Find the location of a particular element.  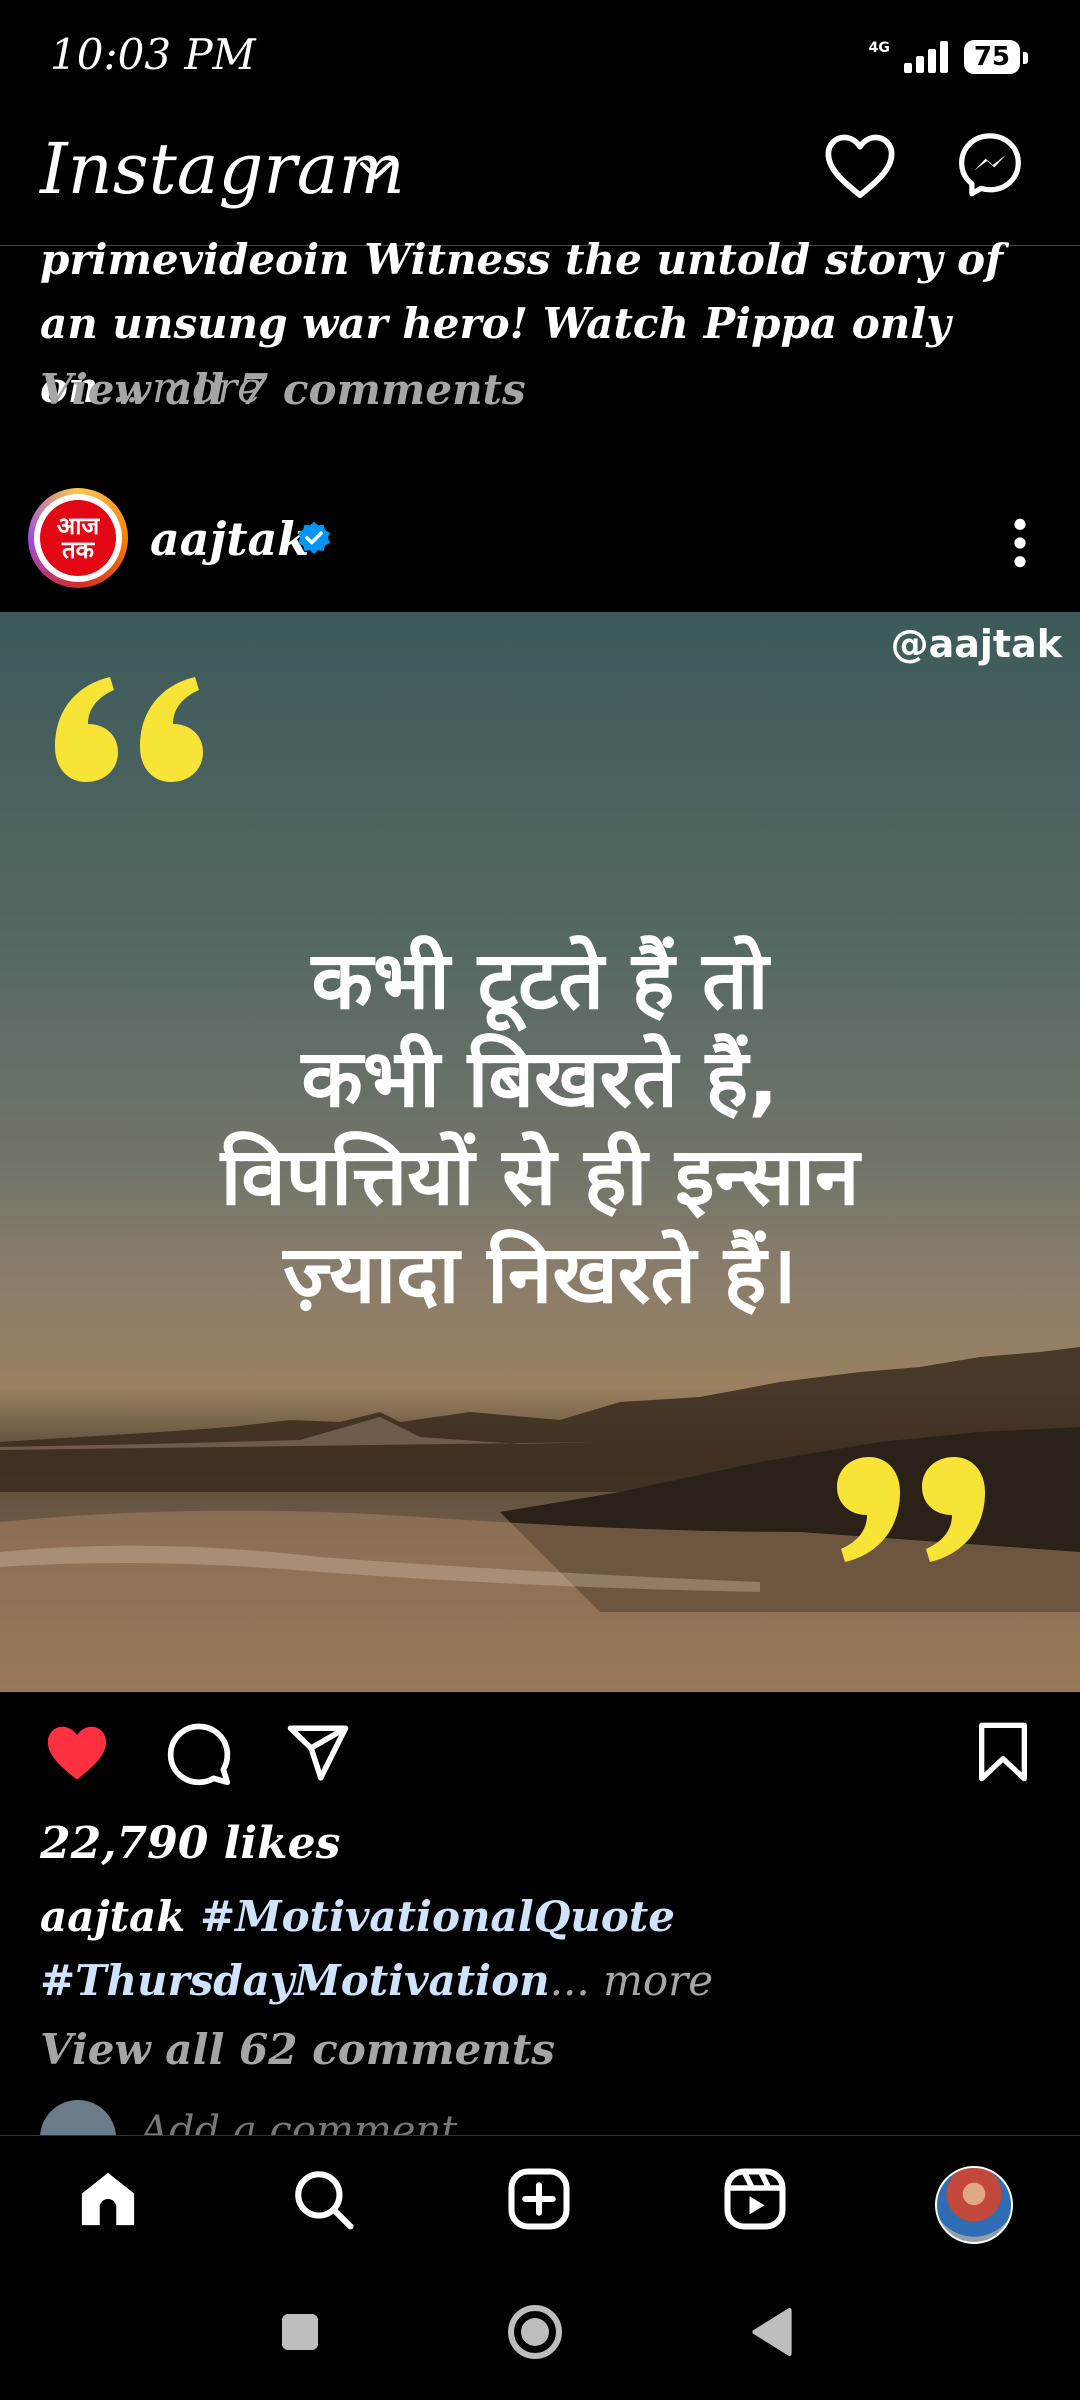

status-icons: 4G 75 is located at coordinates (948, 57).